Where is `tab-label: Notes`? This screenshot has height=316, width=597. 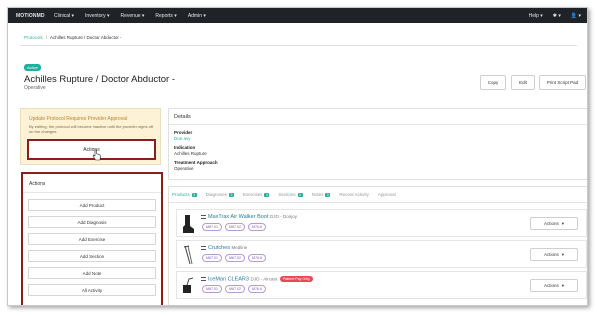 tab-label: Notes is located at coordinates (317, 194).